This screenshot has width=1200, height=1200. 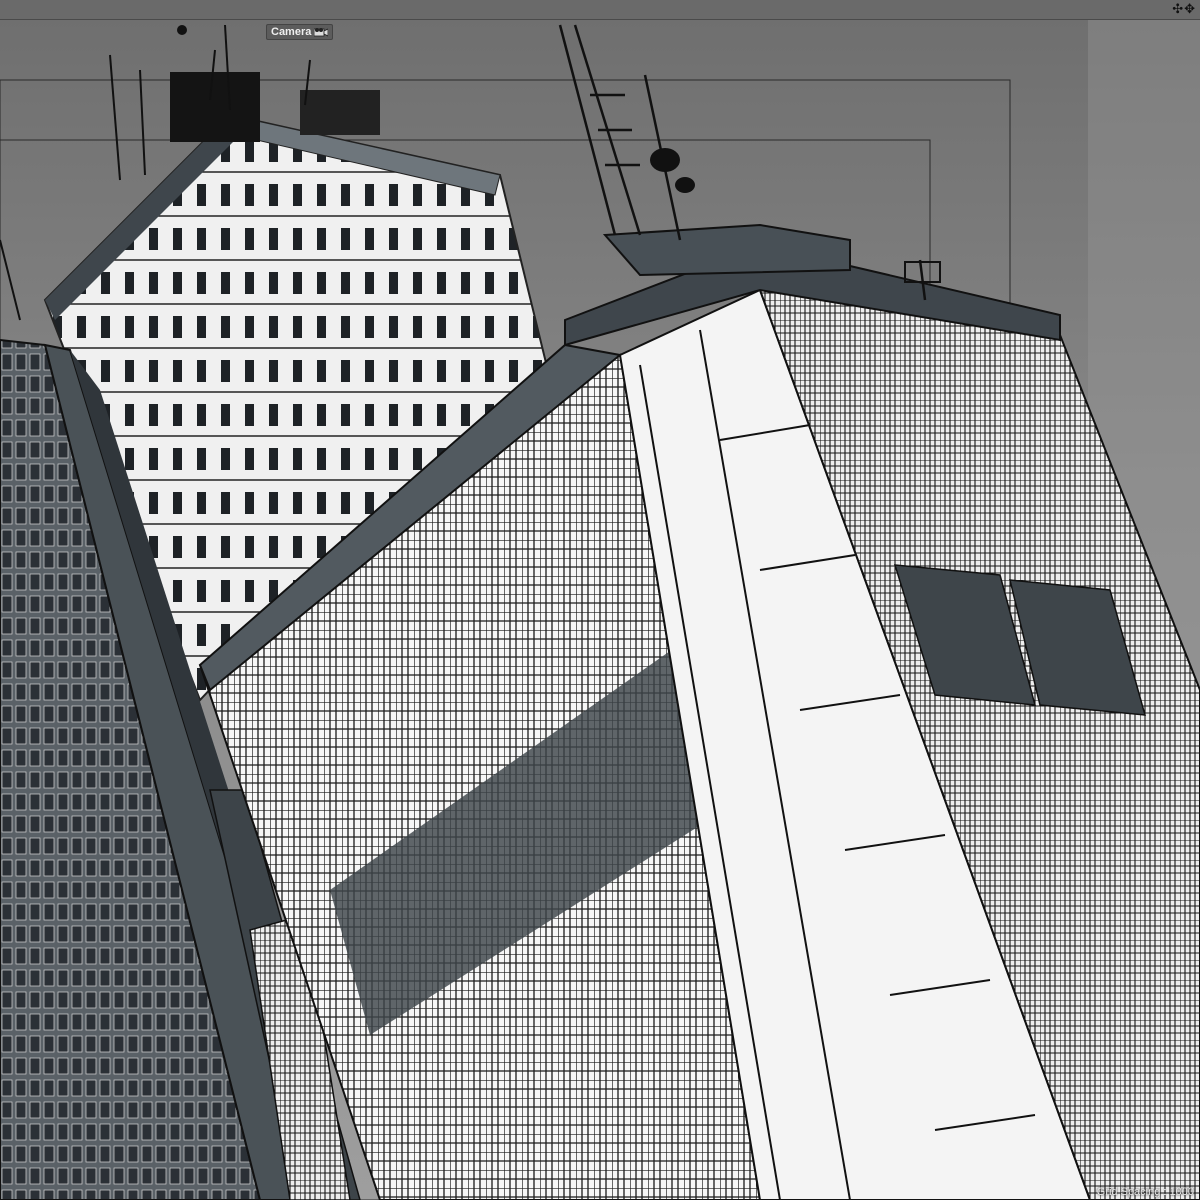 What do you see at coordinates (600, 10) in the screenshot?
I see `viewport-toolbar: ✣✥` at bounding box center [600, 10].